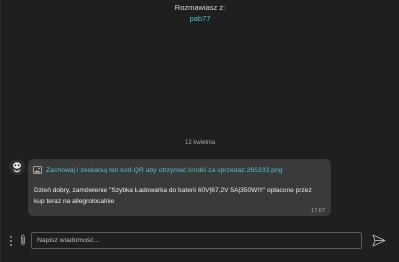  What do you see at coordinates (318, 211) in the screenshot?
I see `message-time: 17:07` at bounding box center [318, 211].